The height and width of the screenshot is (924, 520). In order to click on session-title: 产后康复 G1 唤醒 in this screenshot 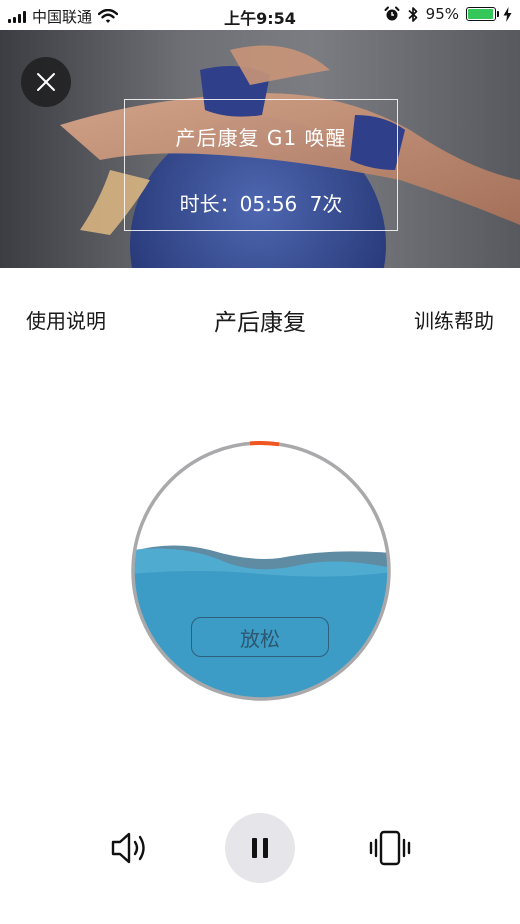, I will do `click(261, 138)`.